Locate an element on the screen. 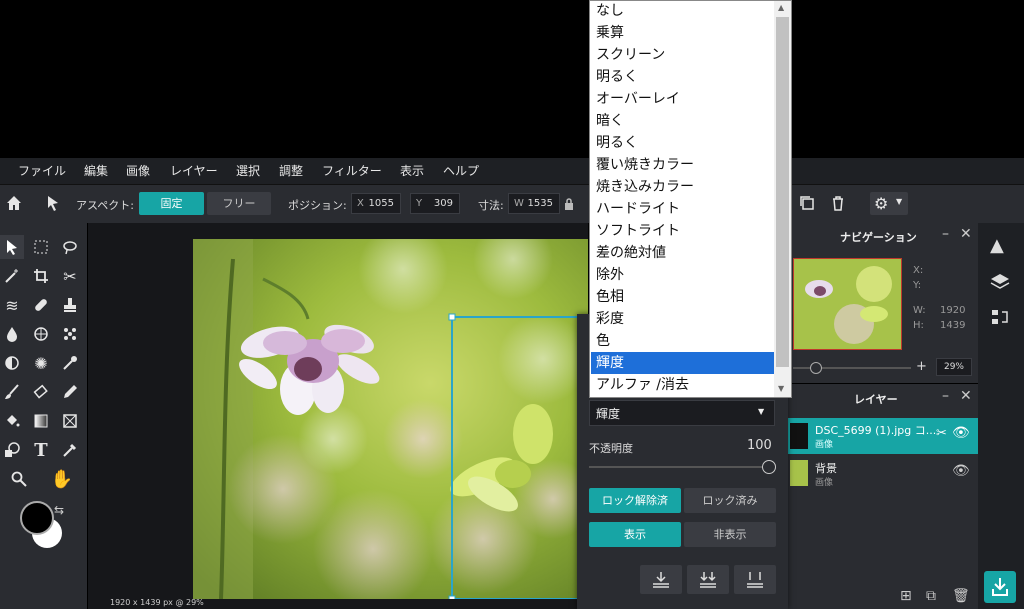  menu-adjust: 調整 is located at coordinates (291, 171).